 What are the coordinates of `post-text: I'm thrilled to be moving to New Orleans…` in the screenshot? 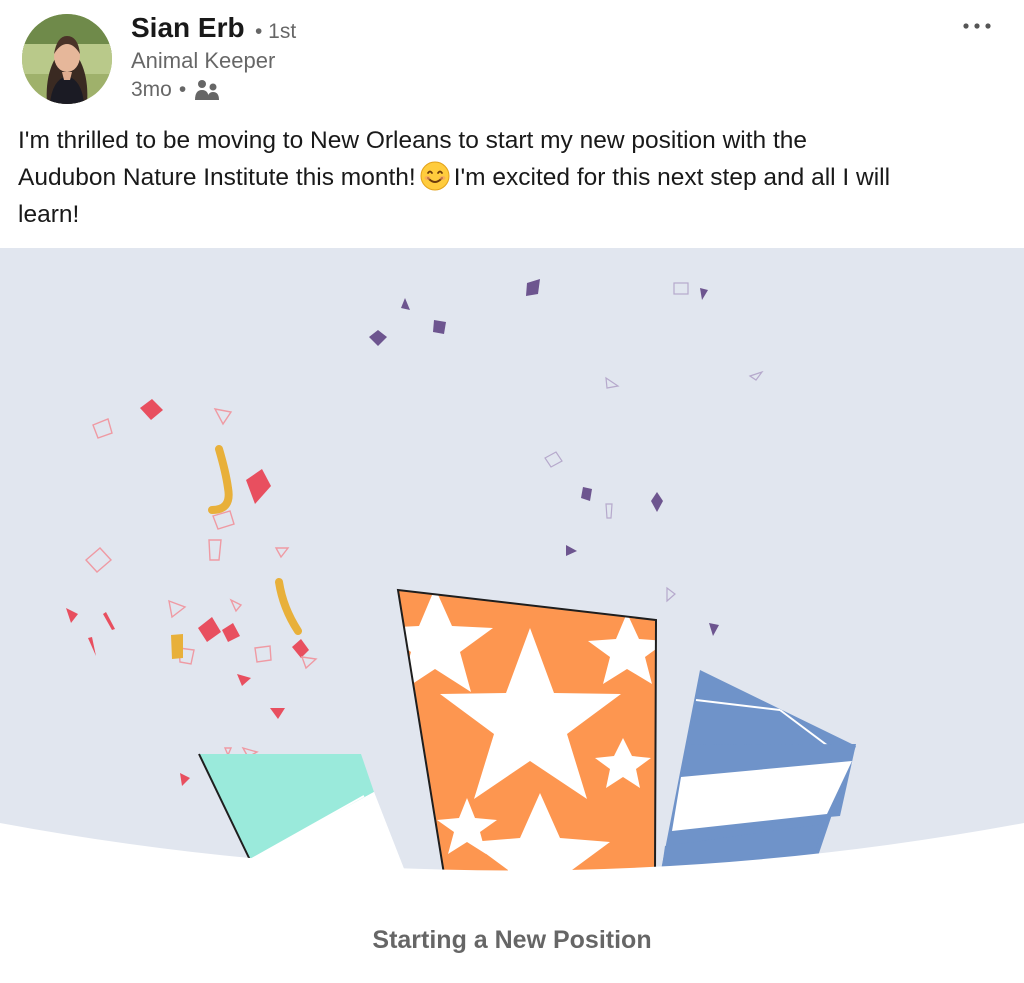 It's located at (513, 177).